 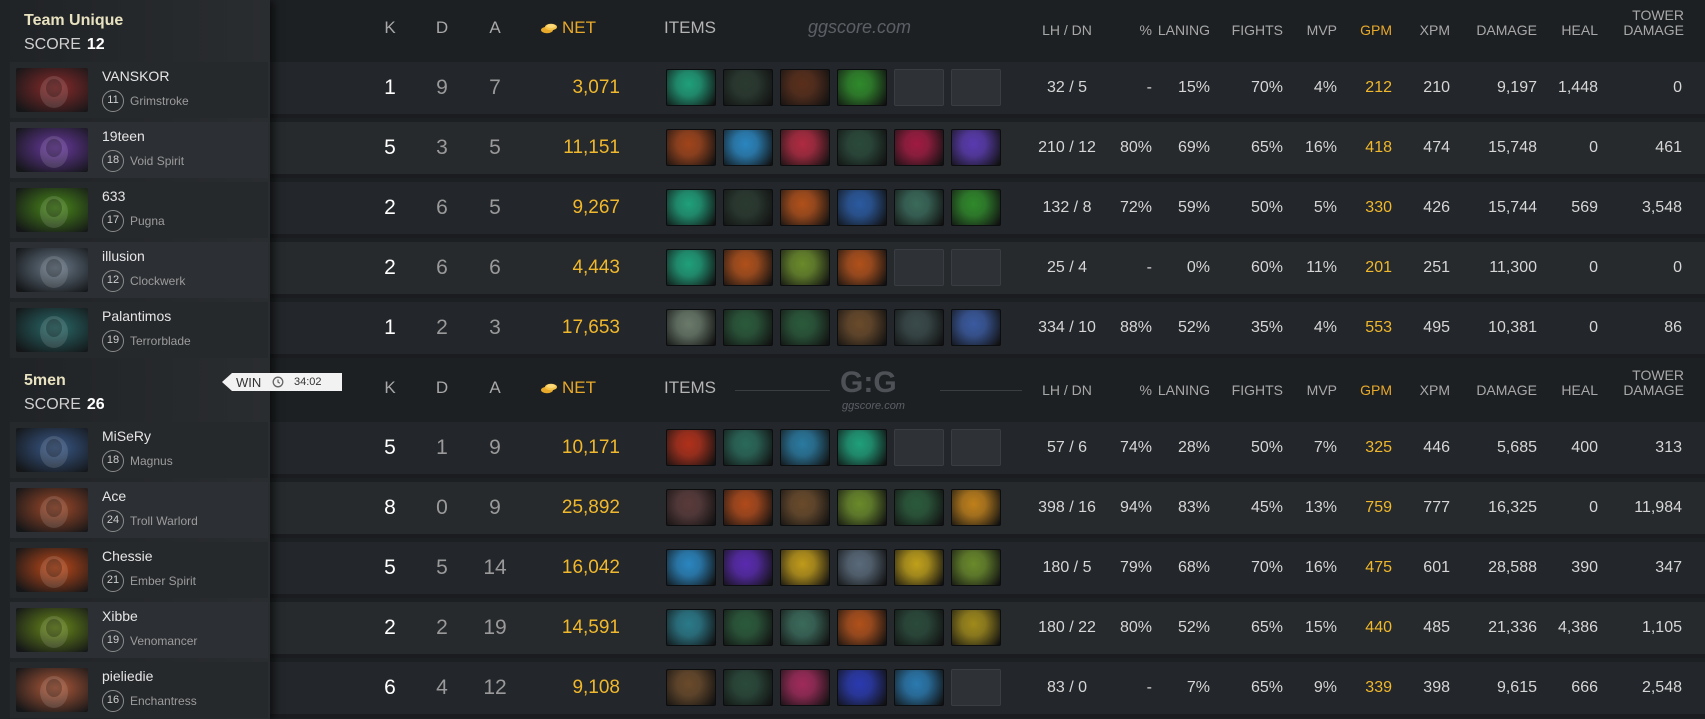 What do you see at coordinates (139, 630) in the screenshot?
I see `player-row: Xibbe 19 Venomancer` at bounding box center [139, 630].